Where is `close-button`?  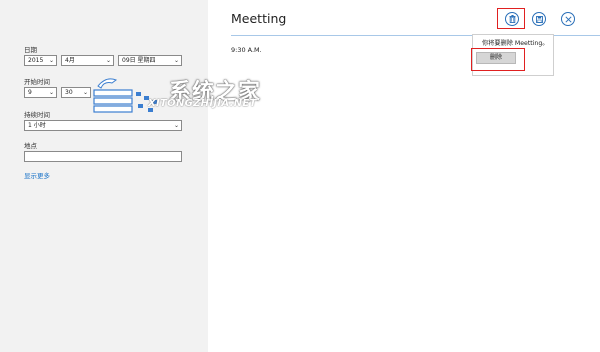
close-button is located at coordinates (568, 19).